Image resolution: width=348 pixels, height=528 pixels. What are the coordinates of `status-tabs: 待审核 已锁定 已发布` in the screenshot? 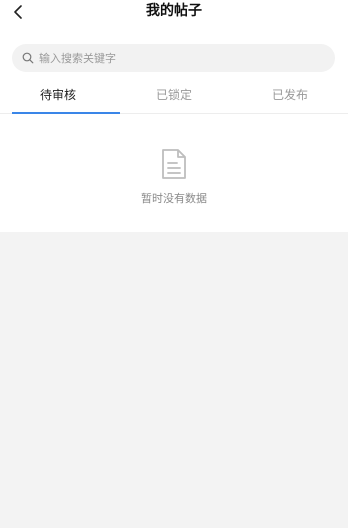 It's located at (174, 96).